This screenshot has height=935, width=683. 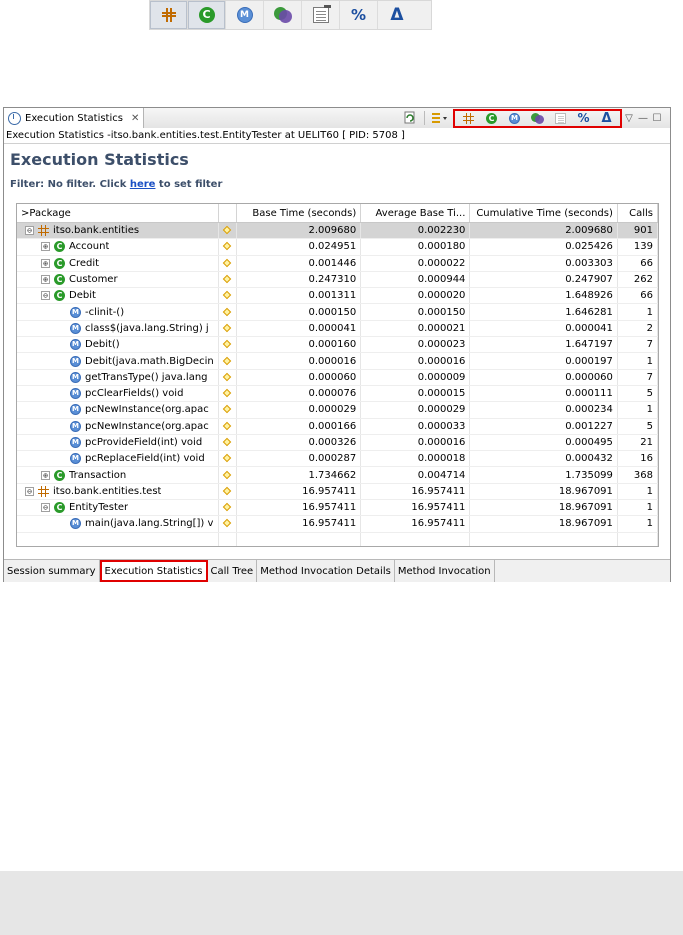 What do you see at coordinates (543, 247) in the screenshot?
I see `cumulative-time-cell: 0.025426` at bounding box center [543, 247].